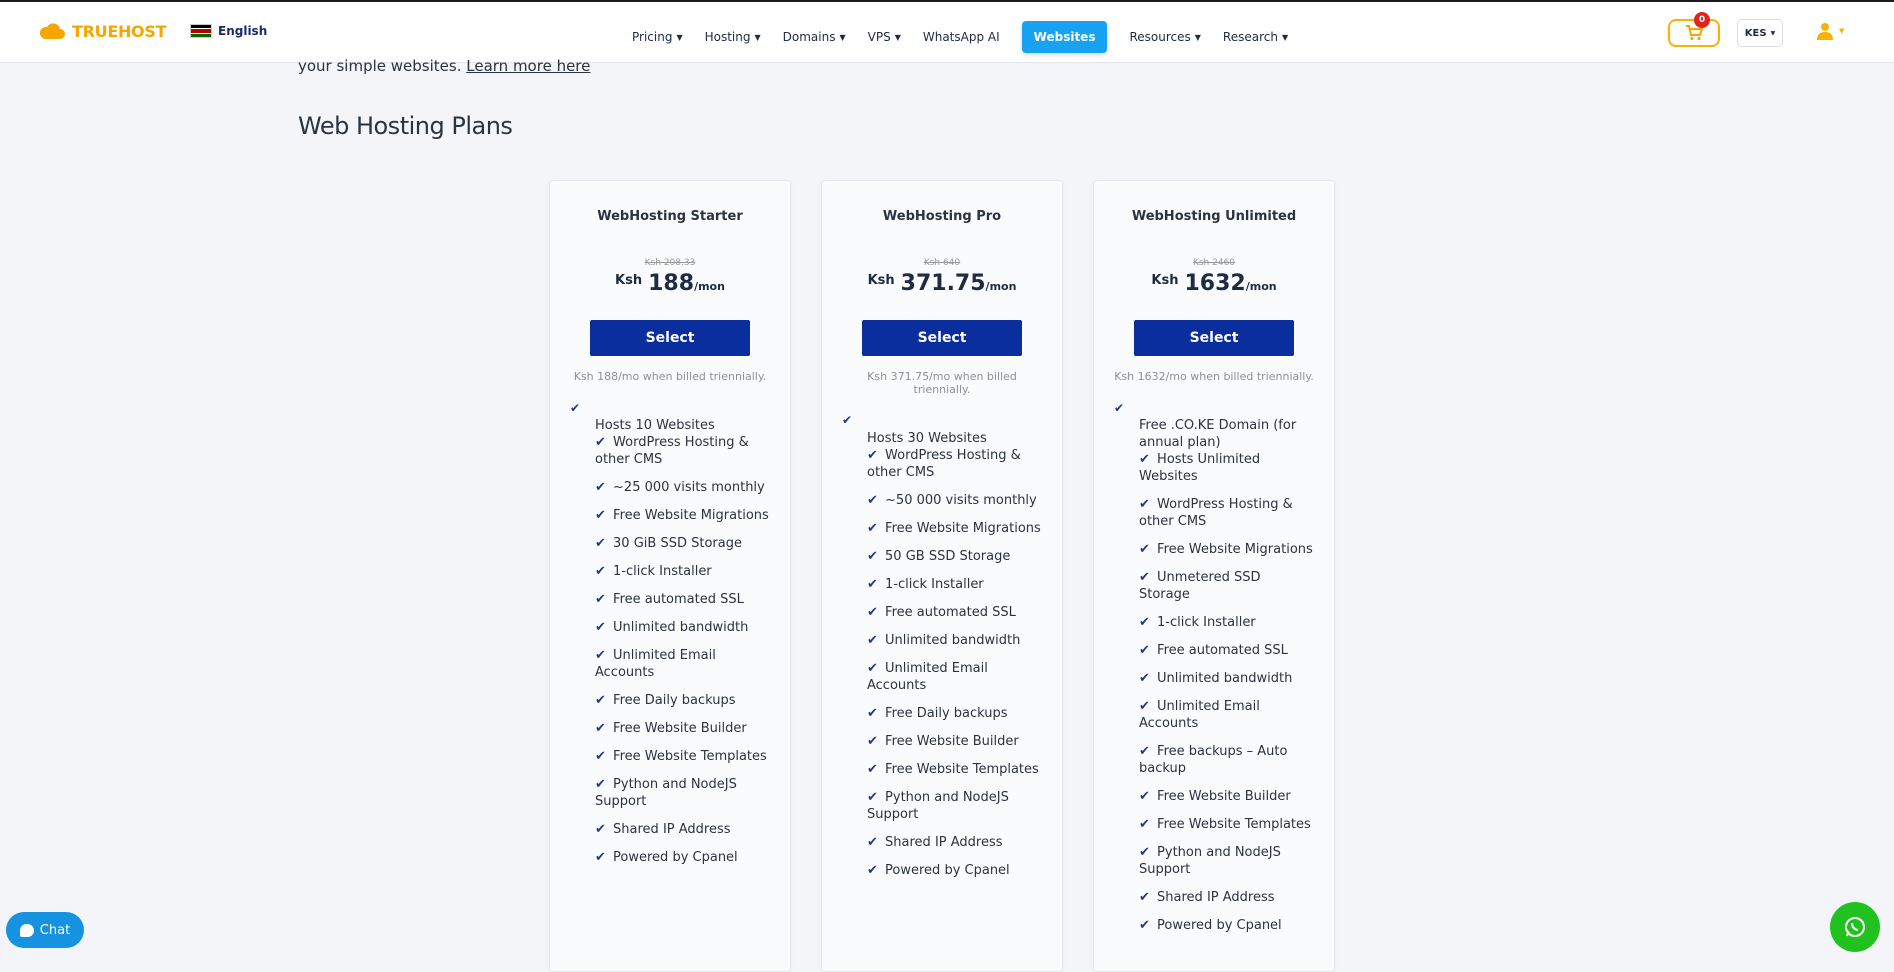 The image size is (1894, 972). What do you see at coordinates (1160, 37) in the screenshot?
I see `nav-resources-label: Resources` at bounding box center [1160, 37].